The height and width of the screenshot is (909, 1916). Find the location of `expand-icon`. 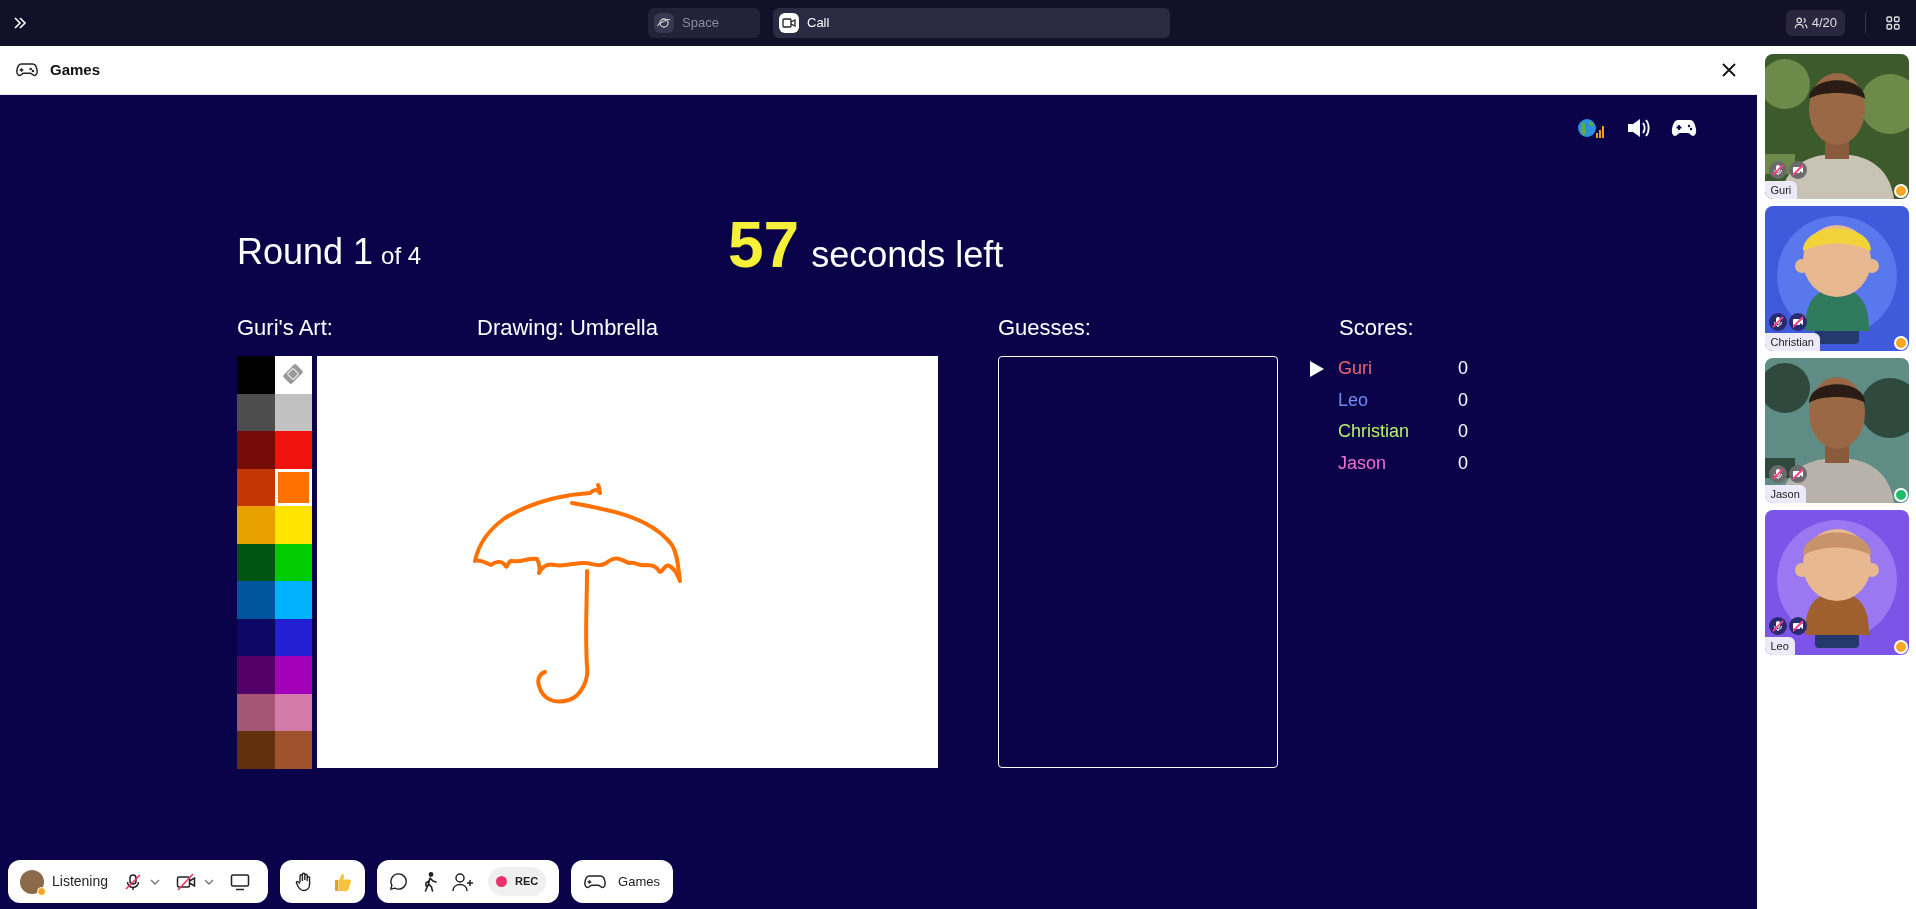

expand-icon is located at coordinates (20, 23).